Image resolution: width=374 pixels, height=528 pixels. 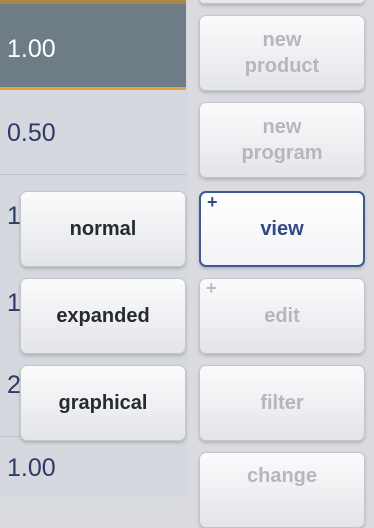 What do you see at coordinates (282, 490) in the screenshot?
I see `change-button: change` at bounding box center [282, 490].